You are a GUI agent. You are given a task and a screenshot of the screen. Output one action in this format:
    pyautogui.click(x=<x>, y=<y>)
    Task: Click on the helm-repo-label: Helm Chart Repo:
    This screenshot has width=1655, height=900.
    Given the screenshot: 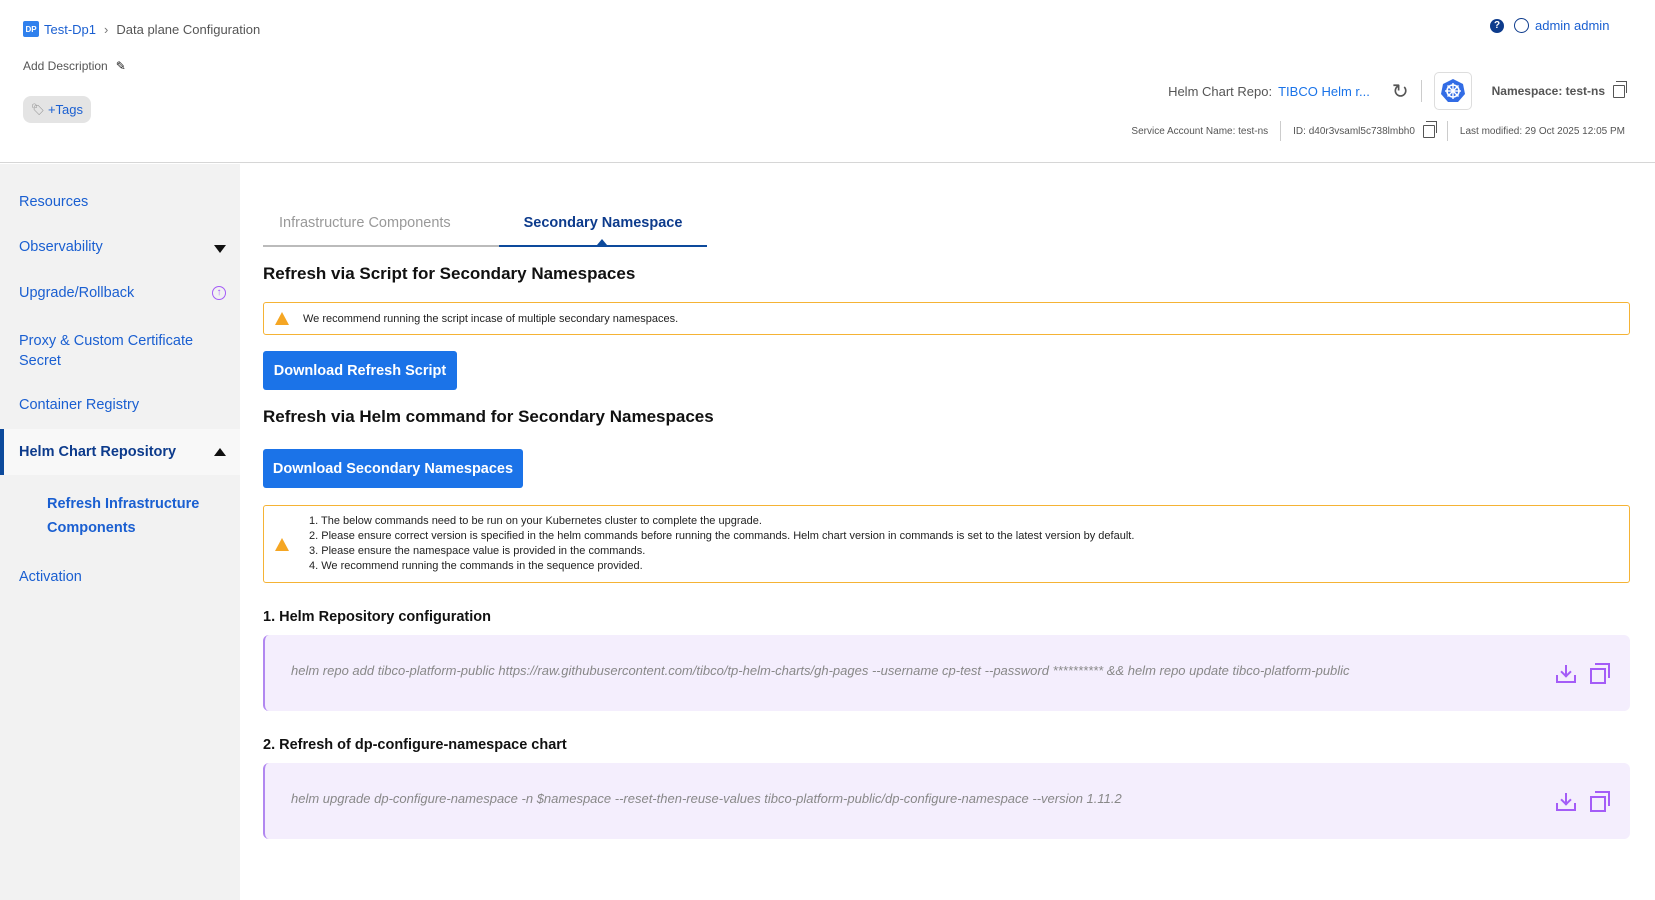 What is the action you would take?
    pyautogui.click(x=1220, y=91)
    